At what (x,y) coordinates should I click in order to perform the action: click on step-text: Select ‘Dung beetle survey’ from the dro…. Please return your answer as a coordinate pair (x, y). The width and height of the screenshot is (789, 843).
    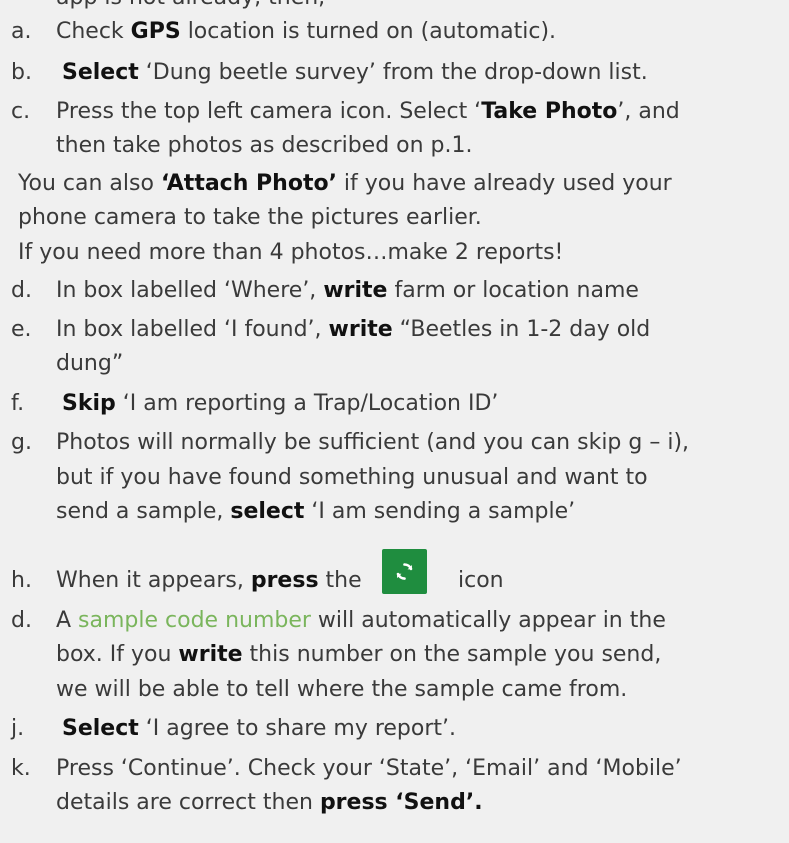
    Looking at the image, I should click on (355, 72).